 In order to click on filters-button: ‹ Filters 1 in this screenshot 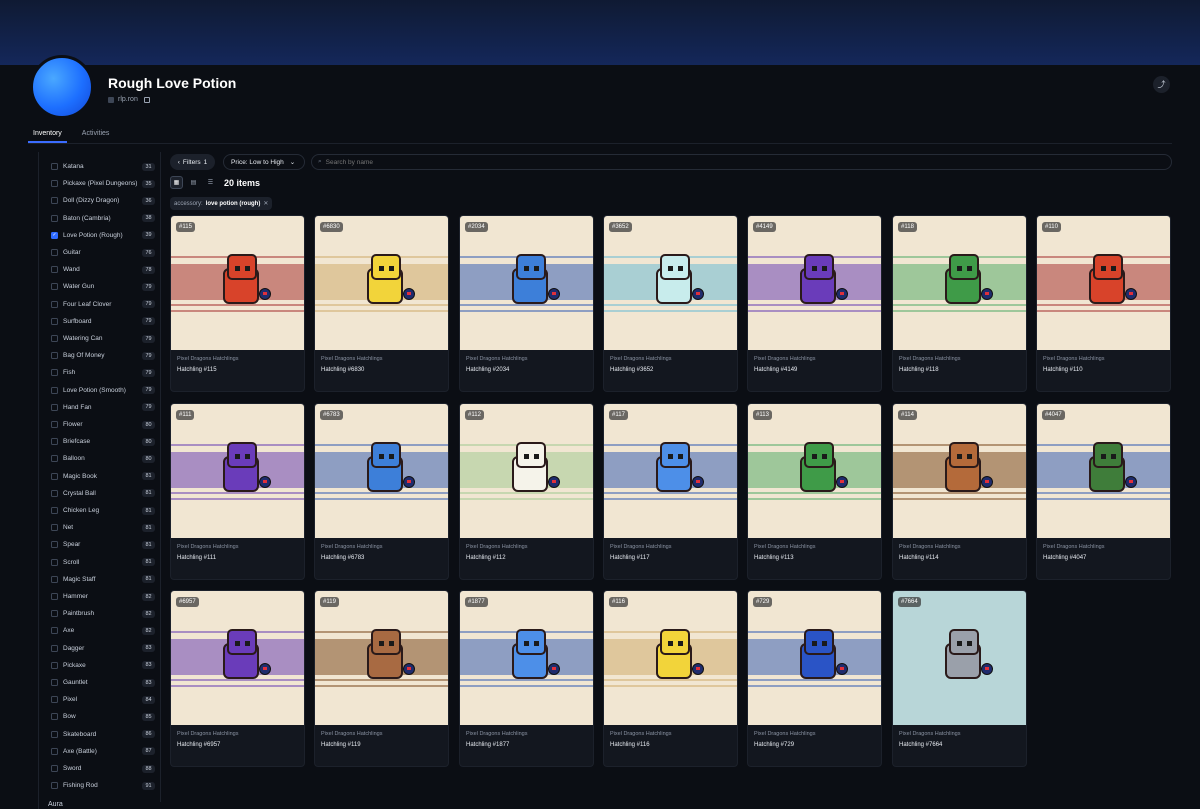, I will do `click(192, 162)`.